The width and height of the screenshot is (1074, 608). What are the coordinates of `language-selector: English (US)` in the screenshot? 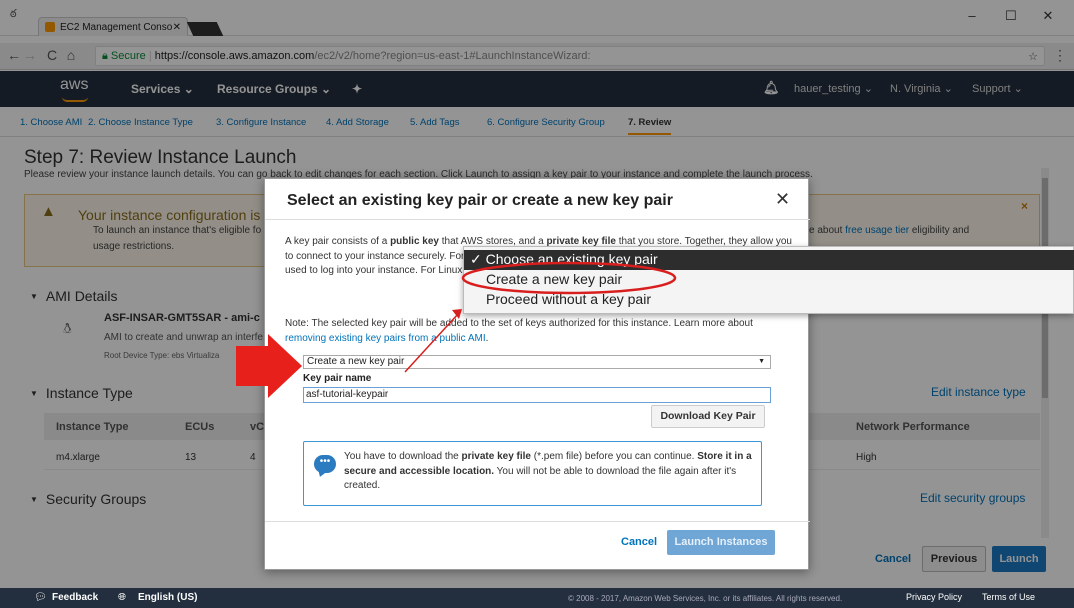 It's located at (167, 597).